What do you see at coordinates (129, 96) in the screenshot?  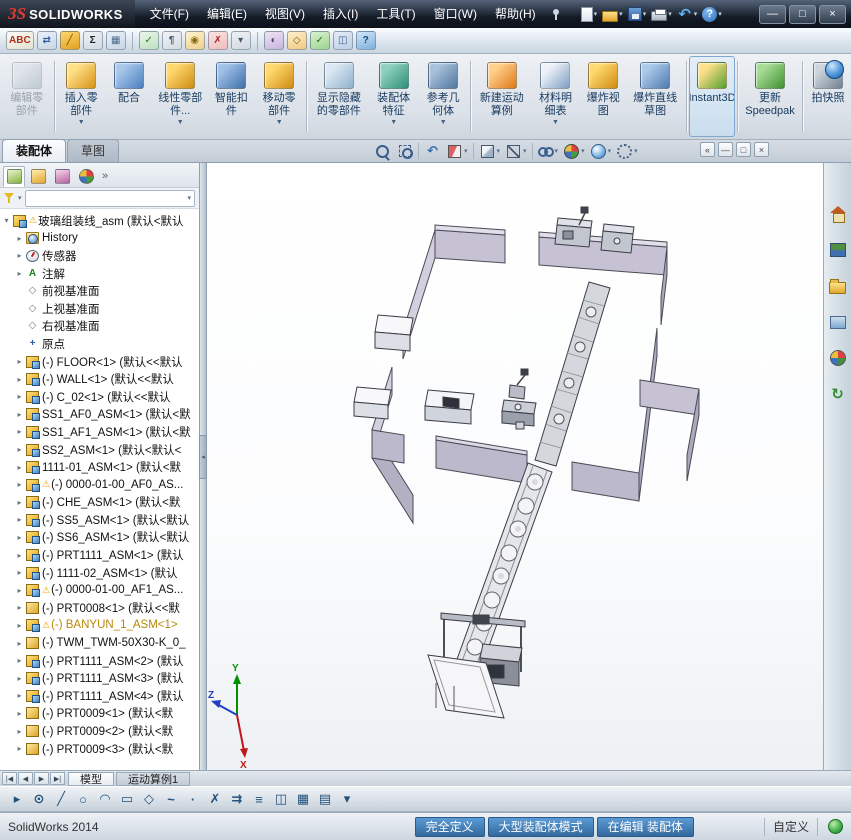 I see `mate-button: 配合` at bounding box center [129, 96].